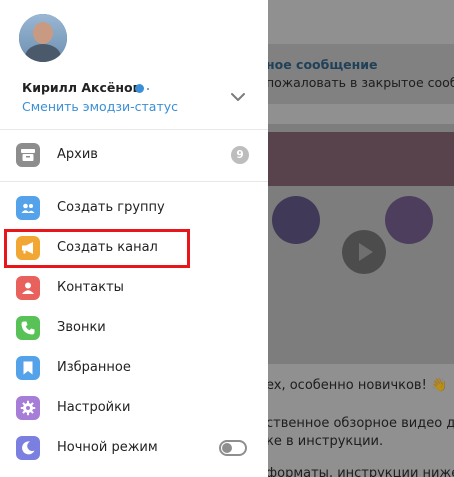  Describe the element at coordinates (94, 407) in the screenshot. I see `menu-item-label: Настройки` at that location.